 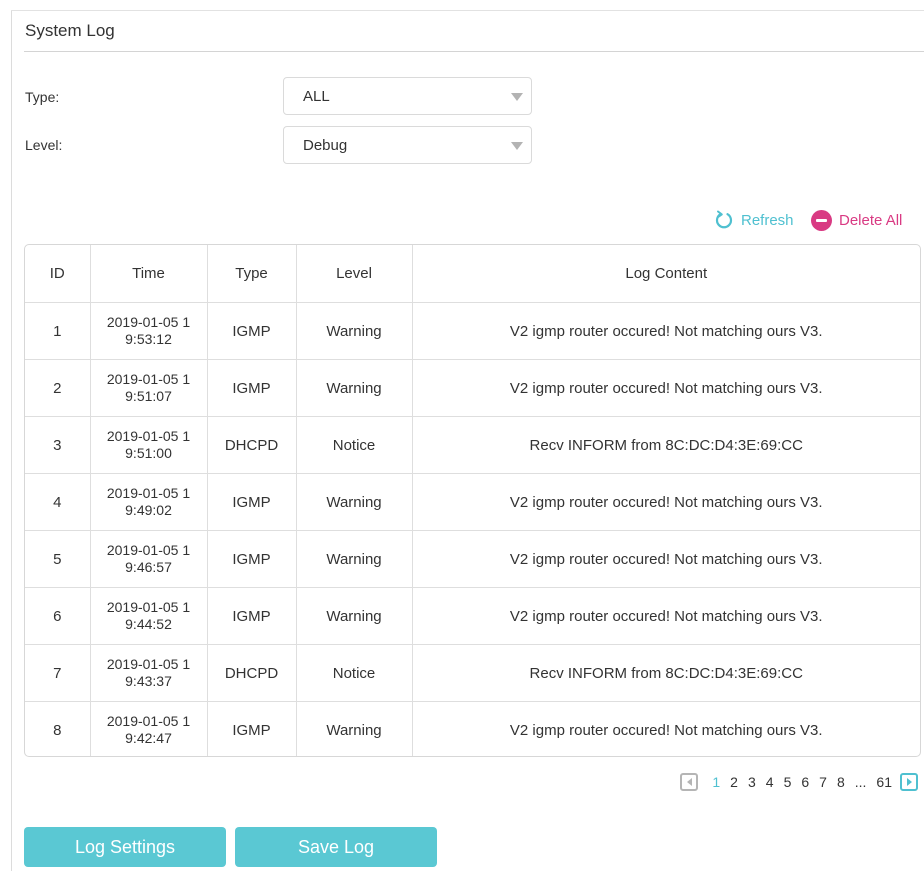 I want to click on refresh-icon, so click(x=724, y=219).